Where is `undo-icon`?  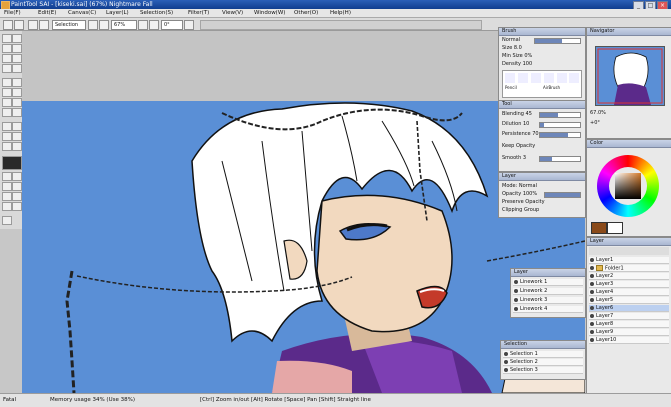 undo-icon is located at coordinates (8, 25).